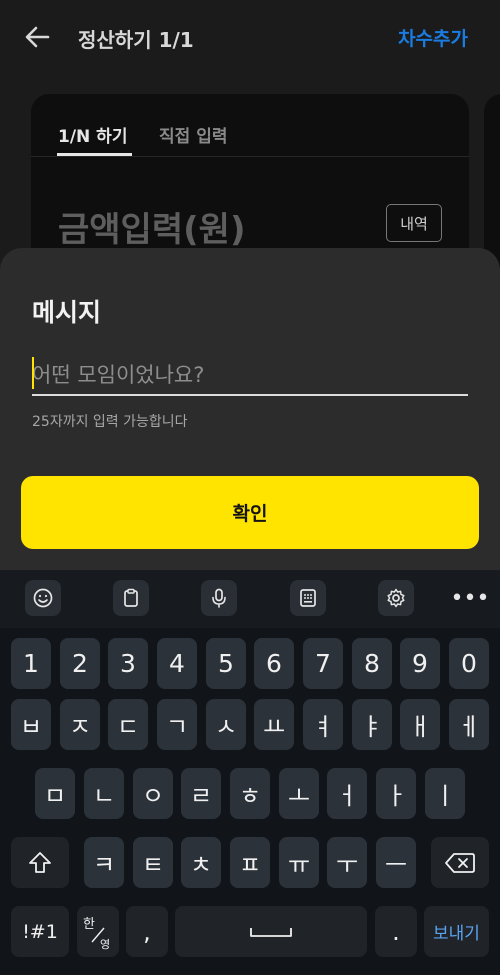 This screenshot has height=975, width=500. What do you see at coordinates (31, 724) in the screenshot?
I see `key-bieup: ㅂ` at bounding box center [31, 724].